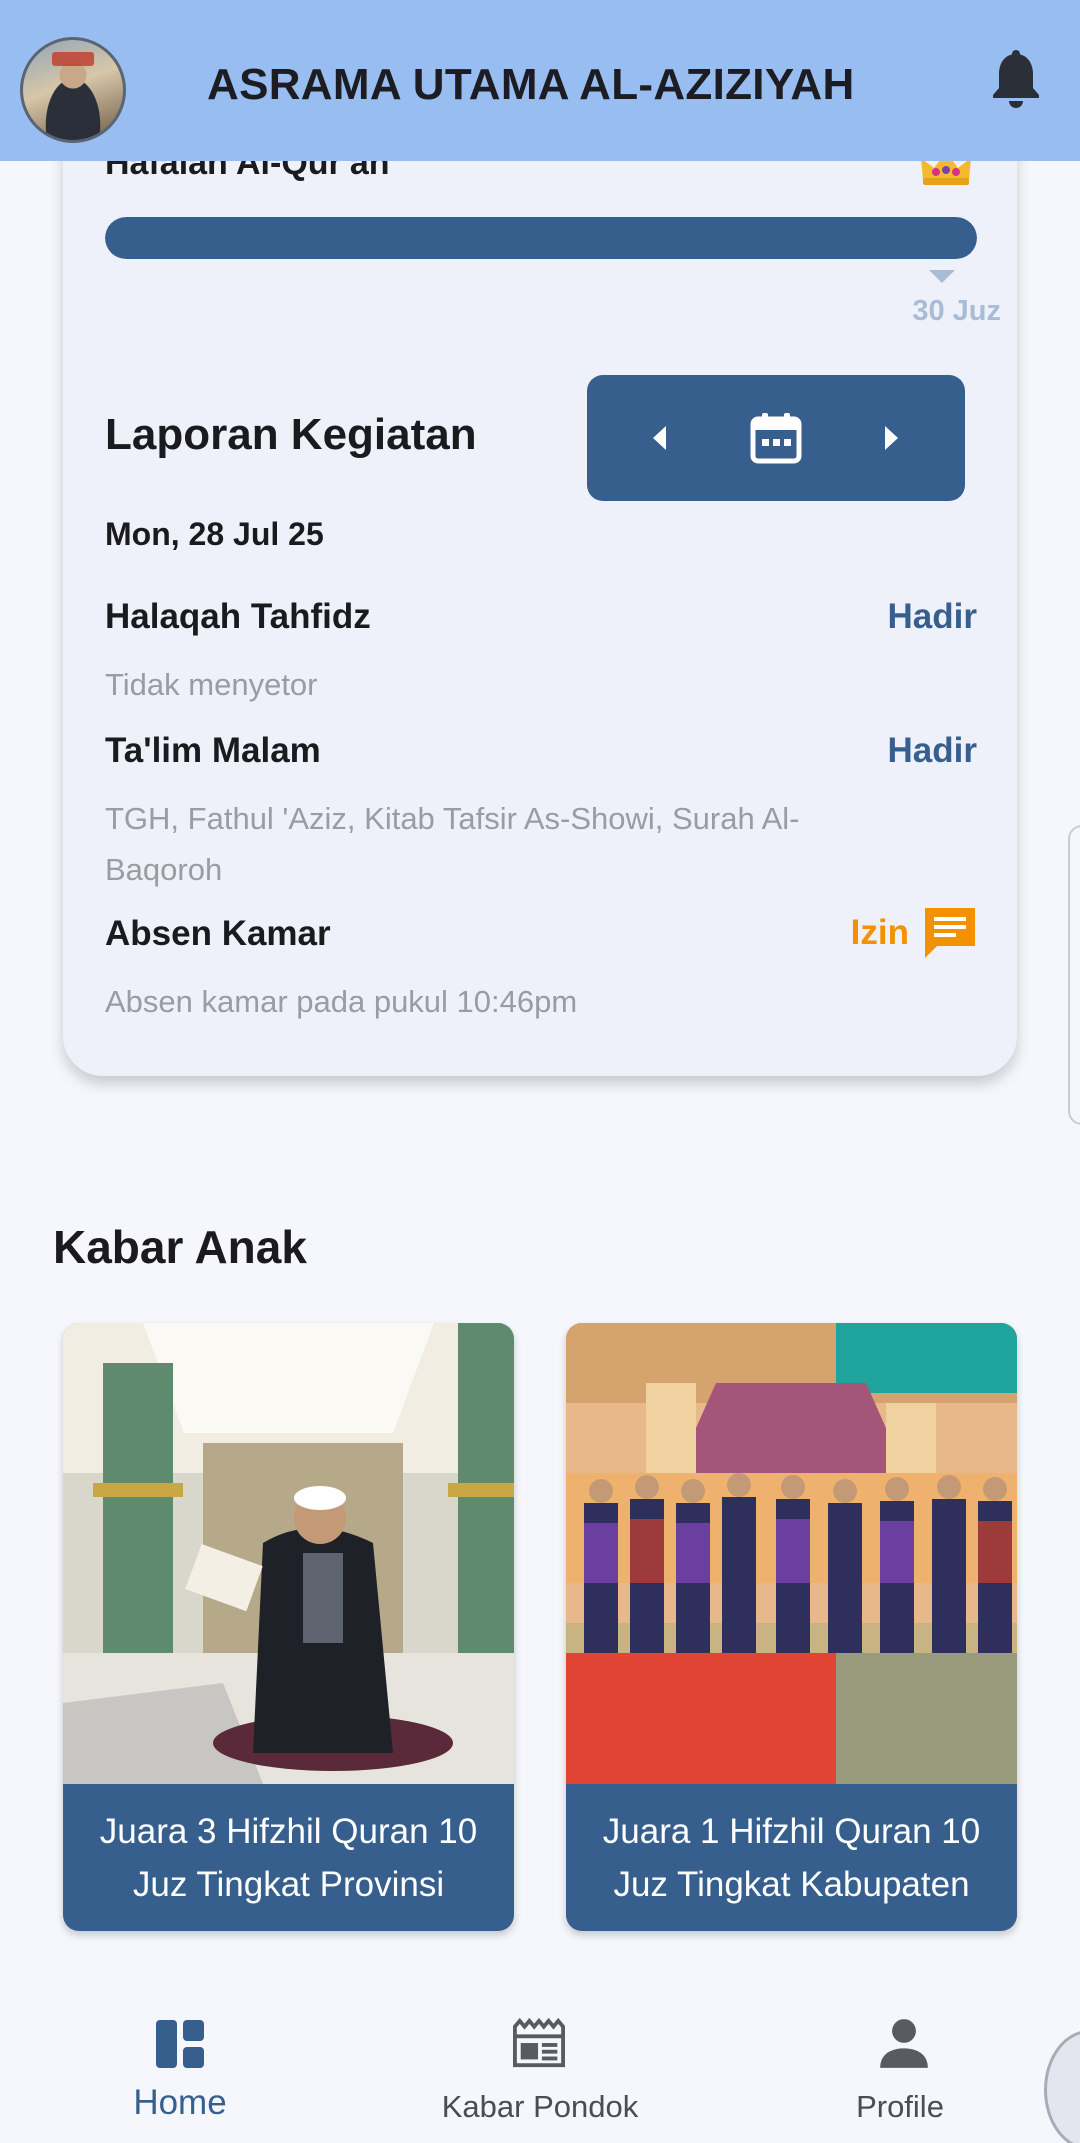 This screenshot has width=1080, height=2143. What do you see at coordinates (942, 276) in the screenshot?
I see `progress-marker-icon` at bounding box center [942, 276].